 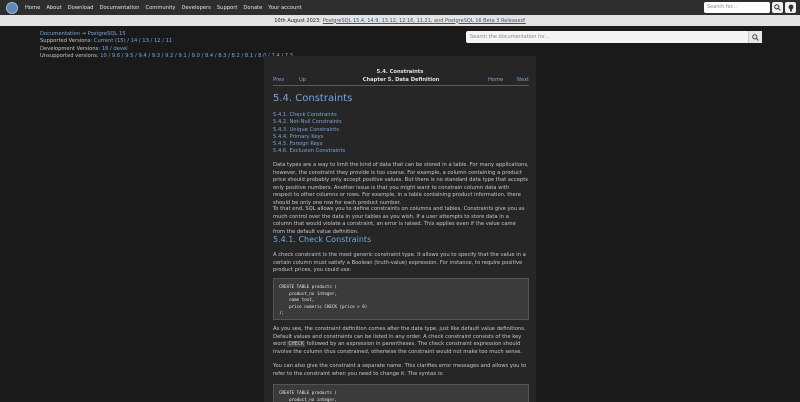 I want to click on nav-donate-link: Donate, so click(x=252, y=8).